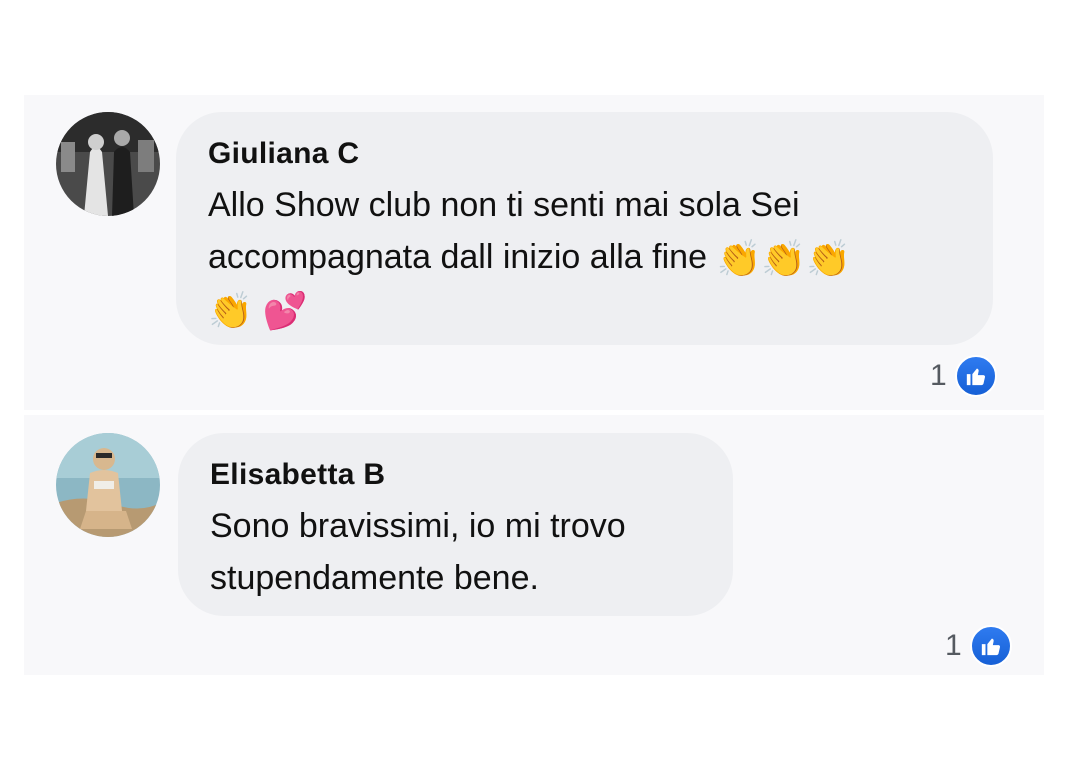 This screenshot has height=767, width=1066. Describe the element at coordinates (418, 526) in the screenshot. I see `comment-text-line: Sono bravissimi, io mi trovo` at that location.